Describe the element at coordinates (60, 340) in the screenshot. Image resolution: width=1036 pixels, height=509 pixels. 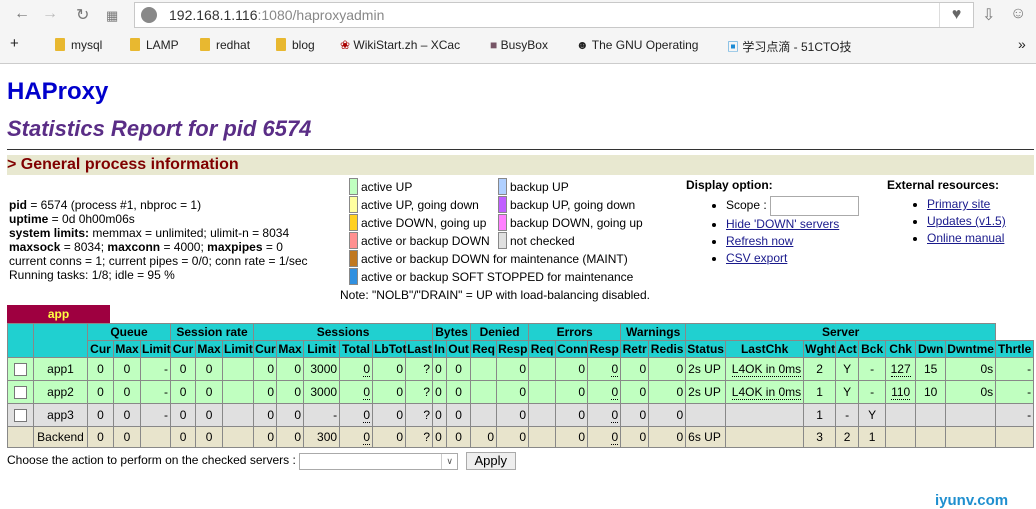
I see `header-group` at that location.